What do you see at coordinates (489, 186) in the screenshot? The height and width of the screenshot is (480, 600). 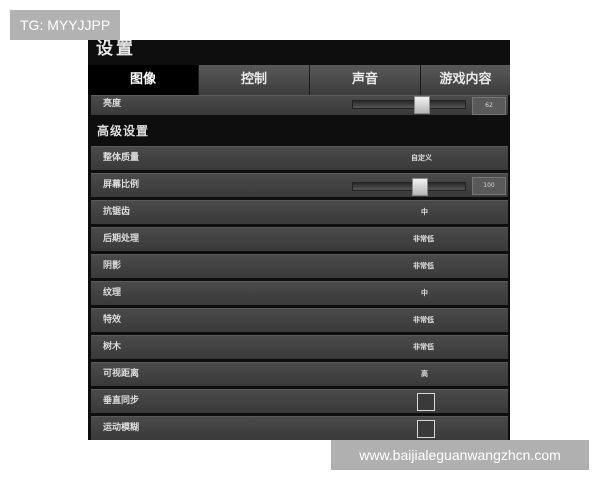 I see `screen-ratio-value-box: 100` at bounding box center [489, 186].